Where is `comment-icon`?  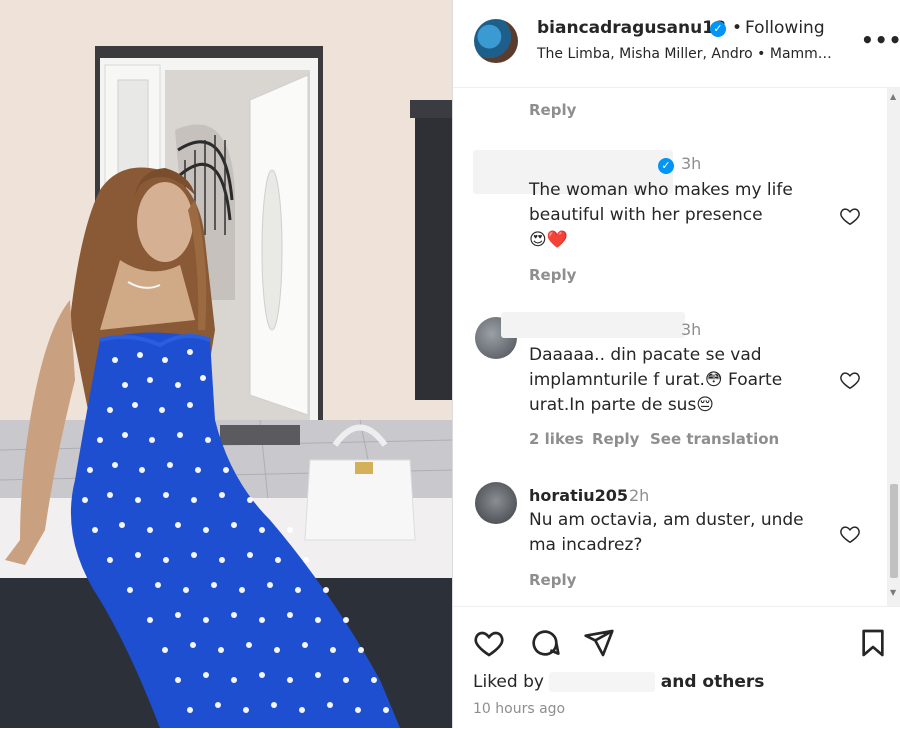 comment-icon is located at coordinates (545, 643).